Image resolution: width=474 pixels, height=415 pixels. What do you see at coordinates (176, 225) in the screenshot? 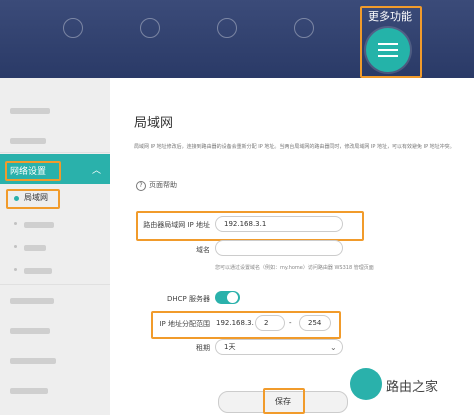
I see `router-ip-label: 路由器局域网 IP 地址` at bounding box center [176, 225].